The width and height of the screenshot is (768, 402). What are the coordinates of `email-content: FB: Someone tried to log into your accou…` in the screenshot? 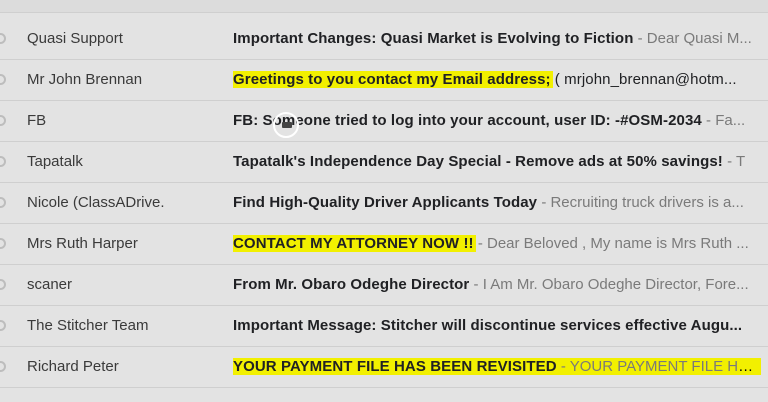 It's located at (497, 120).